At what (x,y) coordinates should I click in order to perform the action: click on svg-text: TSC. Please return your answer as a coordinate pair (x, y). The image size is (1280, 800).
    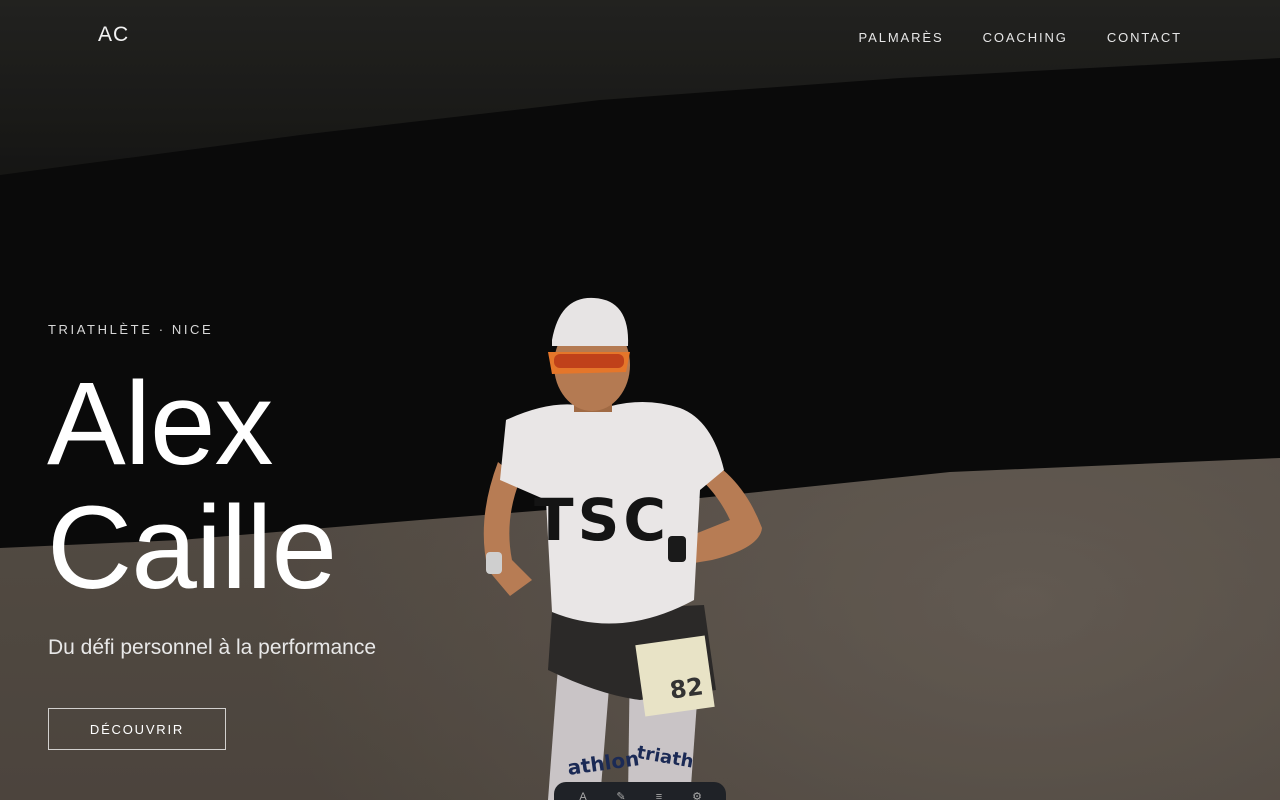
    Looking at the image, I should click on (602, 520).